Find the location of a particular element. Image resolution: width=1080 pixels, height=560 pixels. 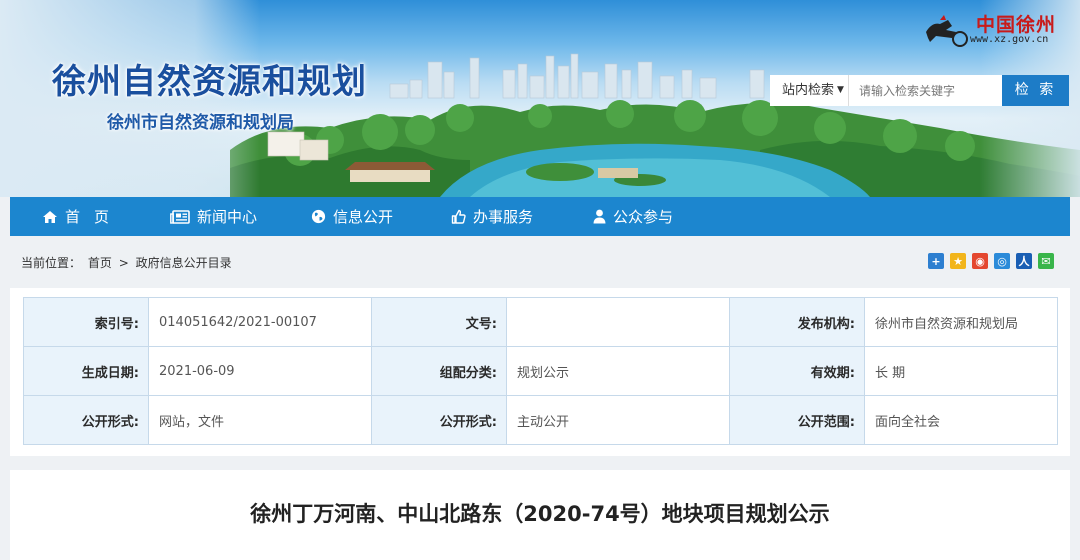

user-icon is located at coordinates (599, 216).